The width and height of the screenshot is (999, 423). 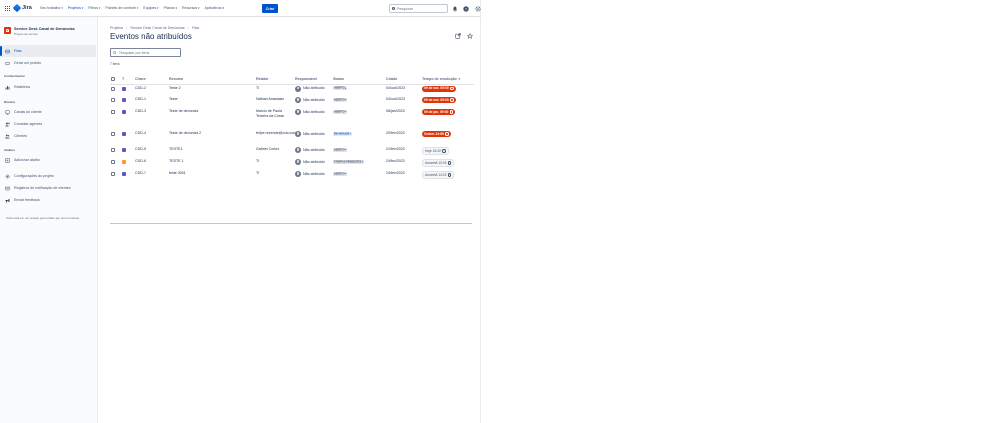 I want to click on sidebar-item-gerar-pedido: Gerar um pedido, so click(x=48, y=63).